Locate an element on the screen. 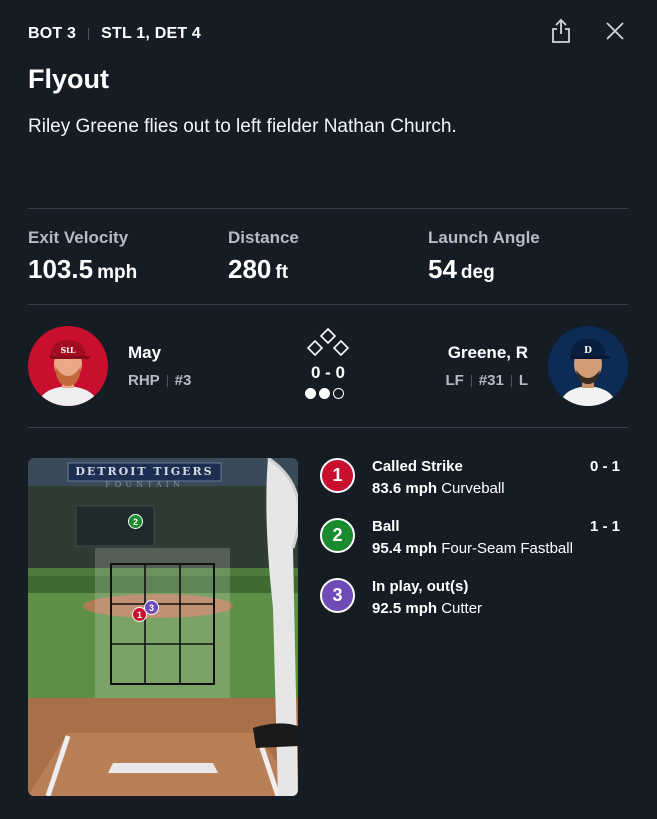 The width and height of the screenshot is (657, 819). pitch-type: Curveball is located at coordinates (473, 488).